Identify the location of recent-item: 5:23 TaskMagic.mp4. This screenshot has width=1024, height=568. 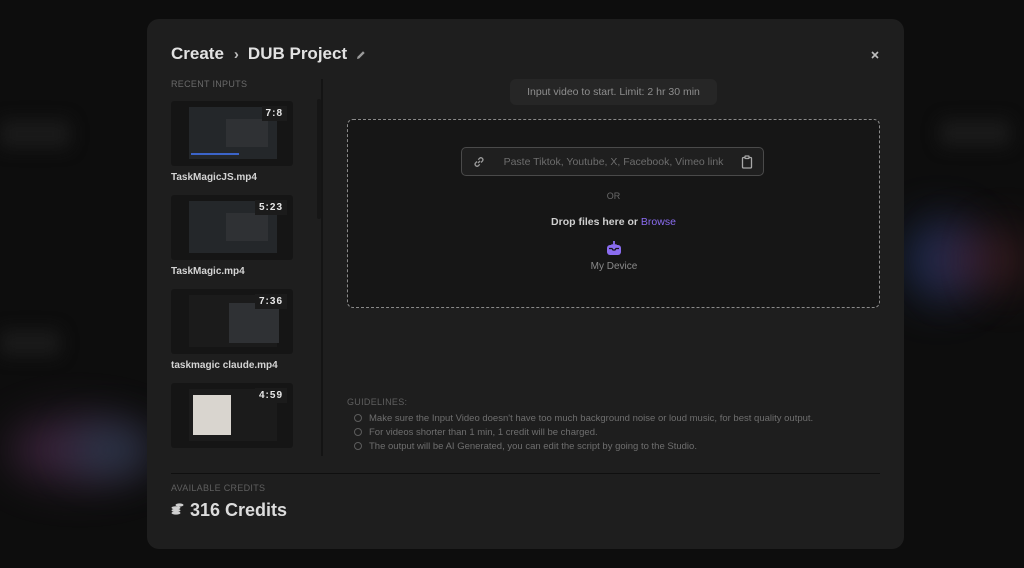
(234, 236).